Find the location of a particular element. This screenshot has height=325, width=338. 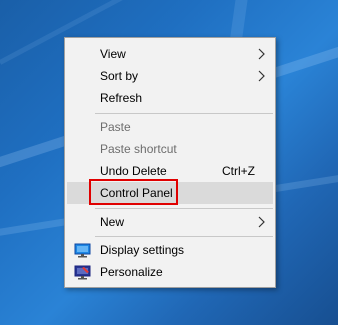

menu-item-label: New is located at coordinates (112, 222).